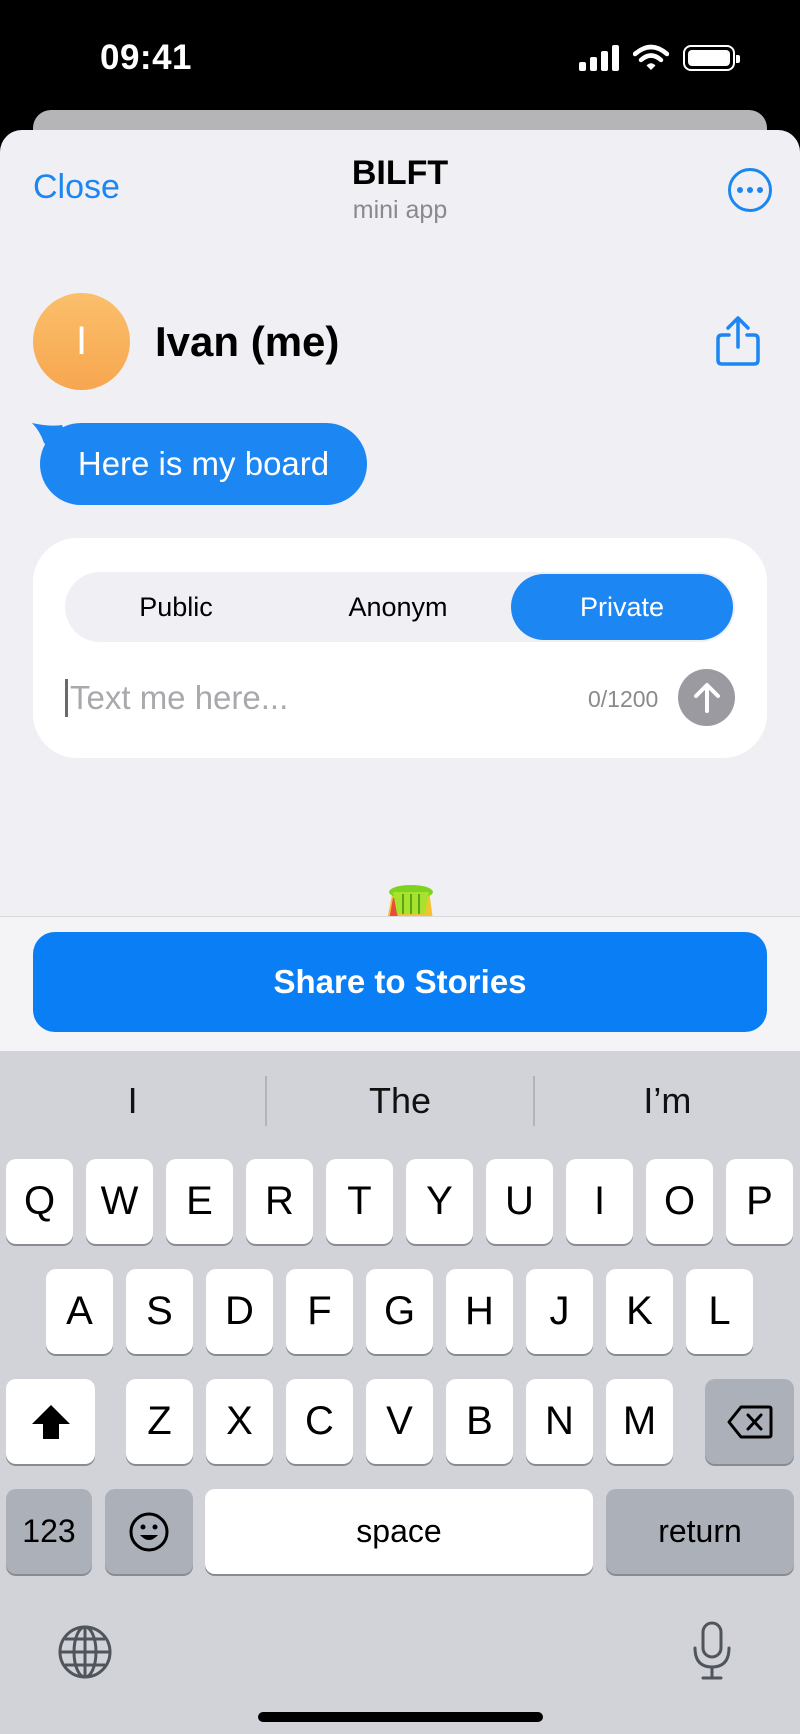 This screenshot has height=1734, width=800. I want to click on status-icons, so click(659, 58).